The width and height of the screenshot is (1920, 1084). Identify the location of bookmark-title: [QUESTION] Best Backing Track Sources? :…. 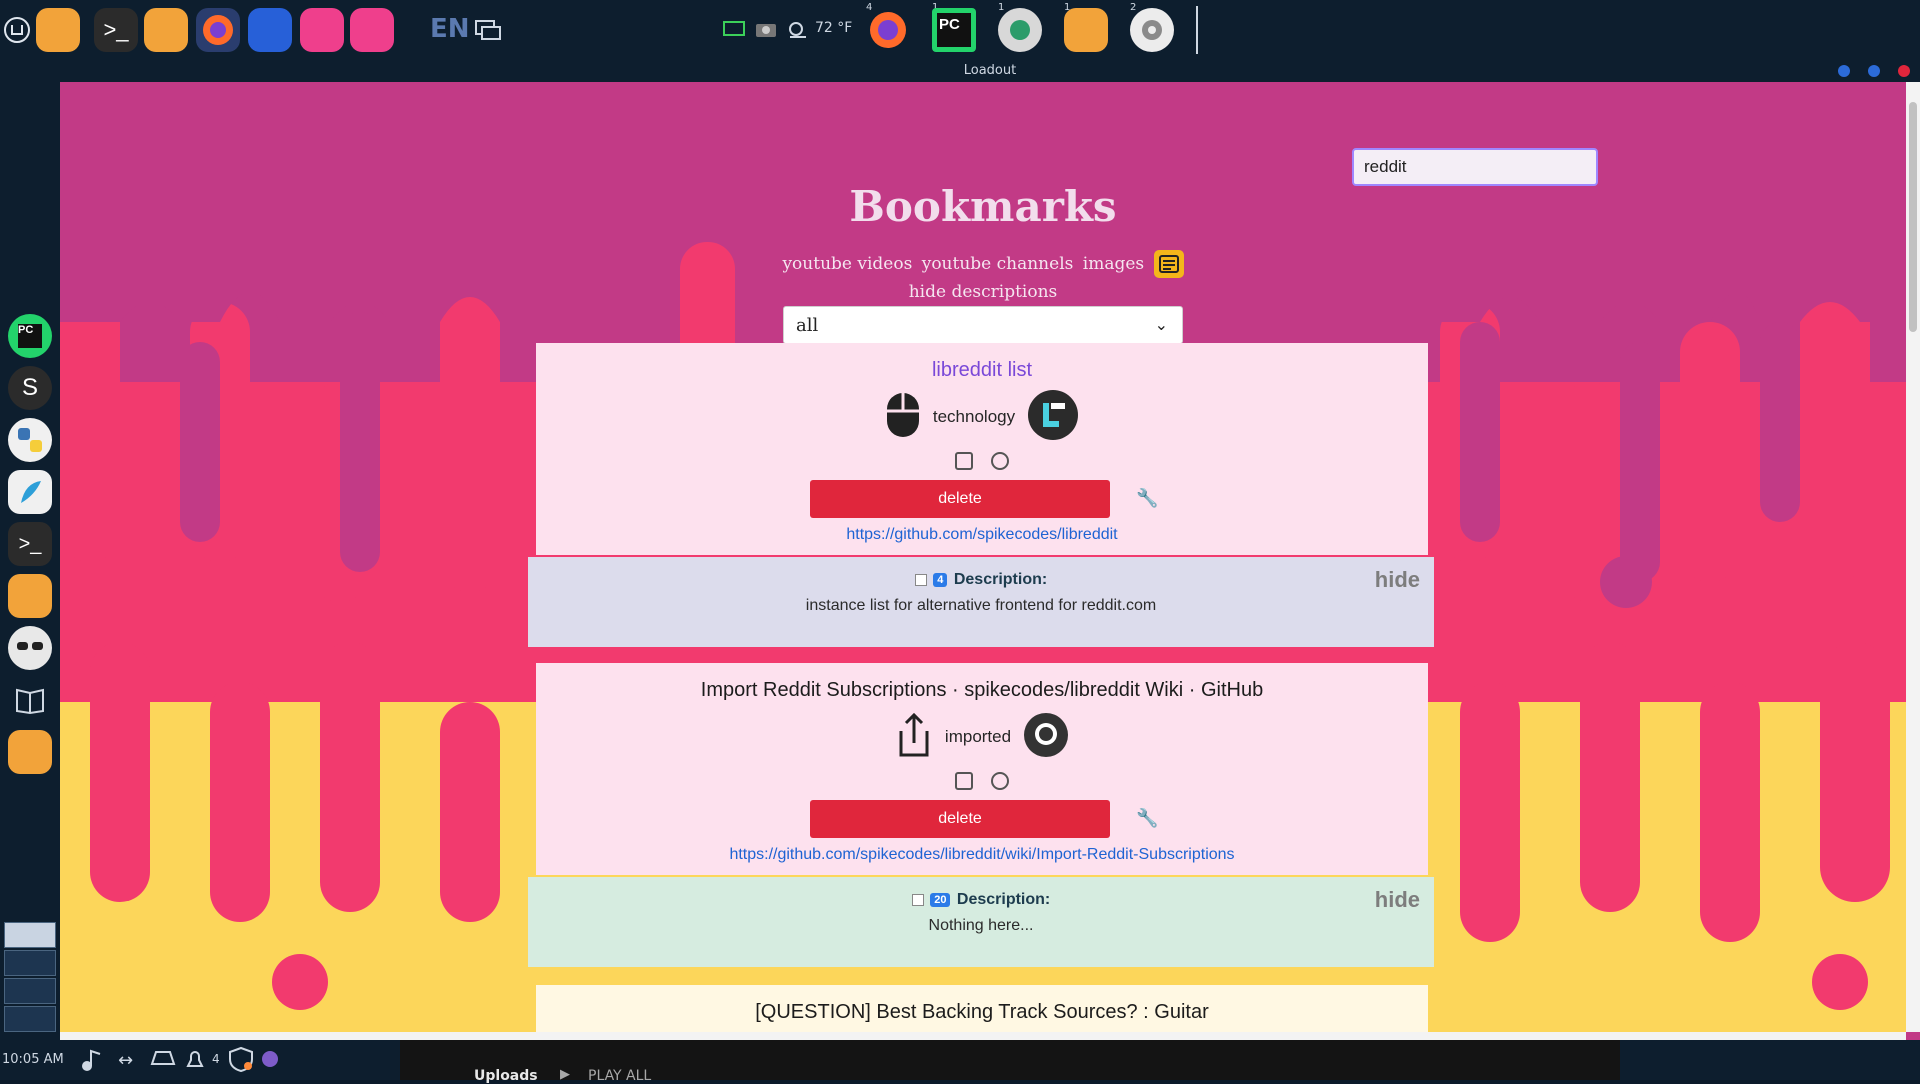
(982, 1012).